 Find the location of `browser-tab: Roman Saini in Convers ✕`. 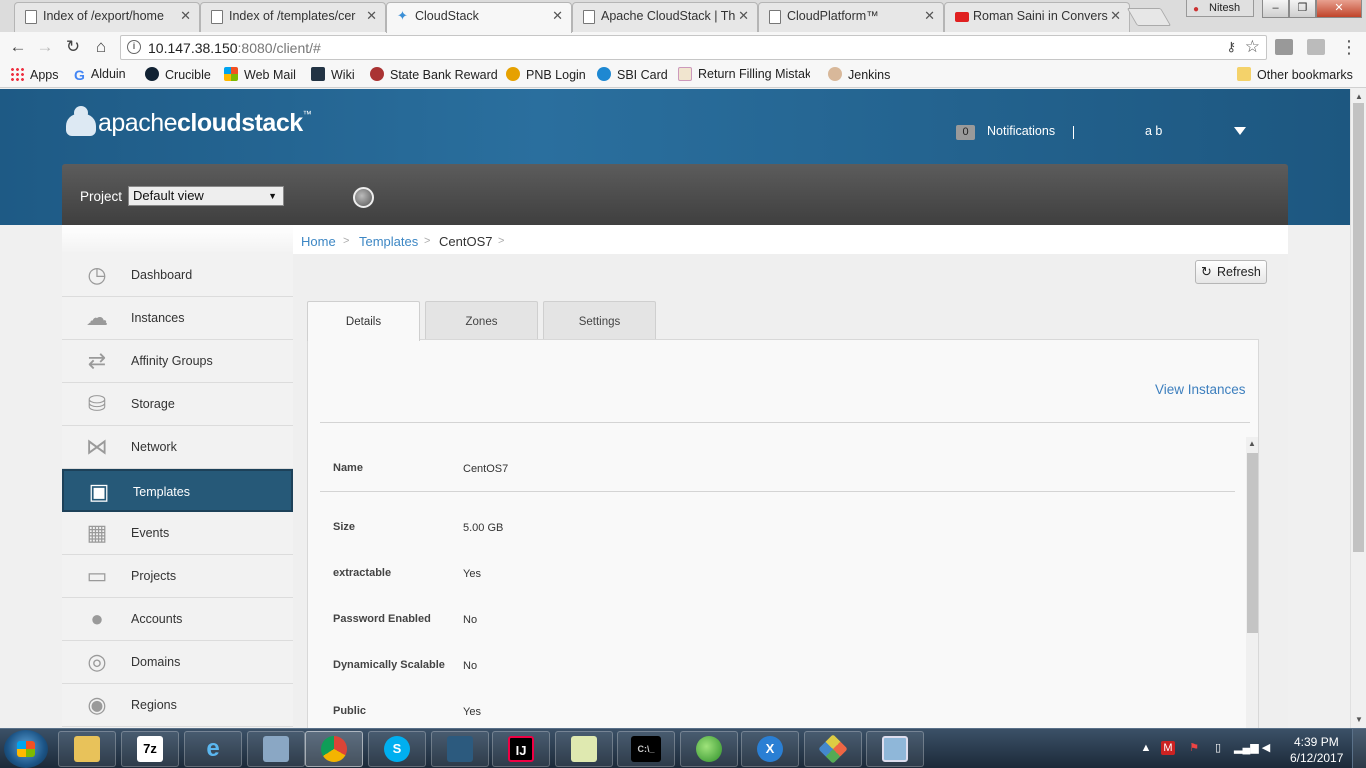

browser-tab: Roman Saini in Convers ✕ is located at coordinates (1037, 17).